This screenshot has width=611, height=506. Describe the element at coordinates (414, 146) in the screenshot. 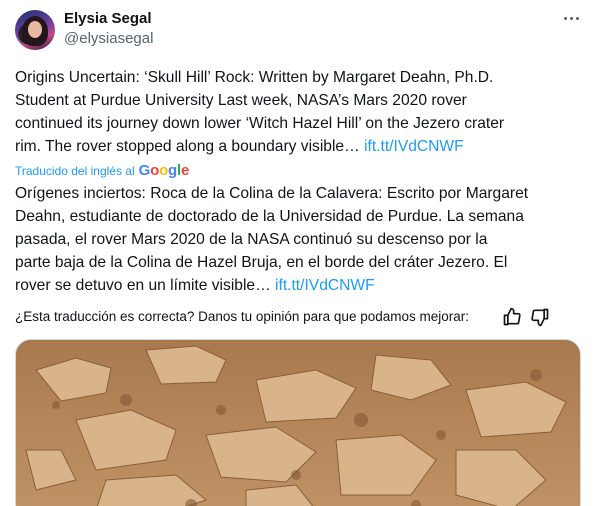

I see `tweet-link: ift.tt/IVdCNWF` at that location.